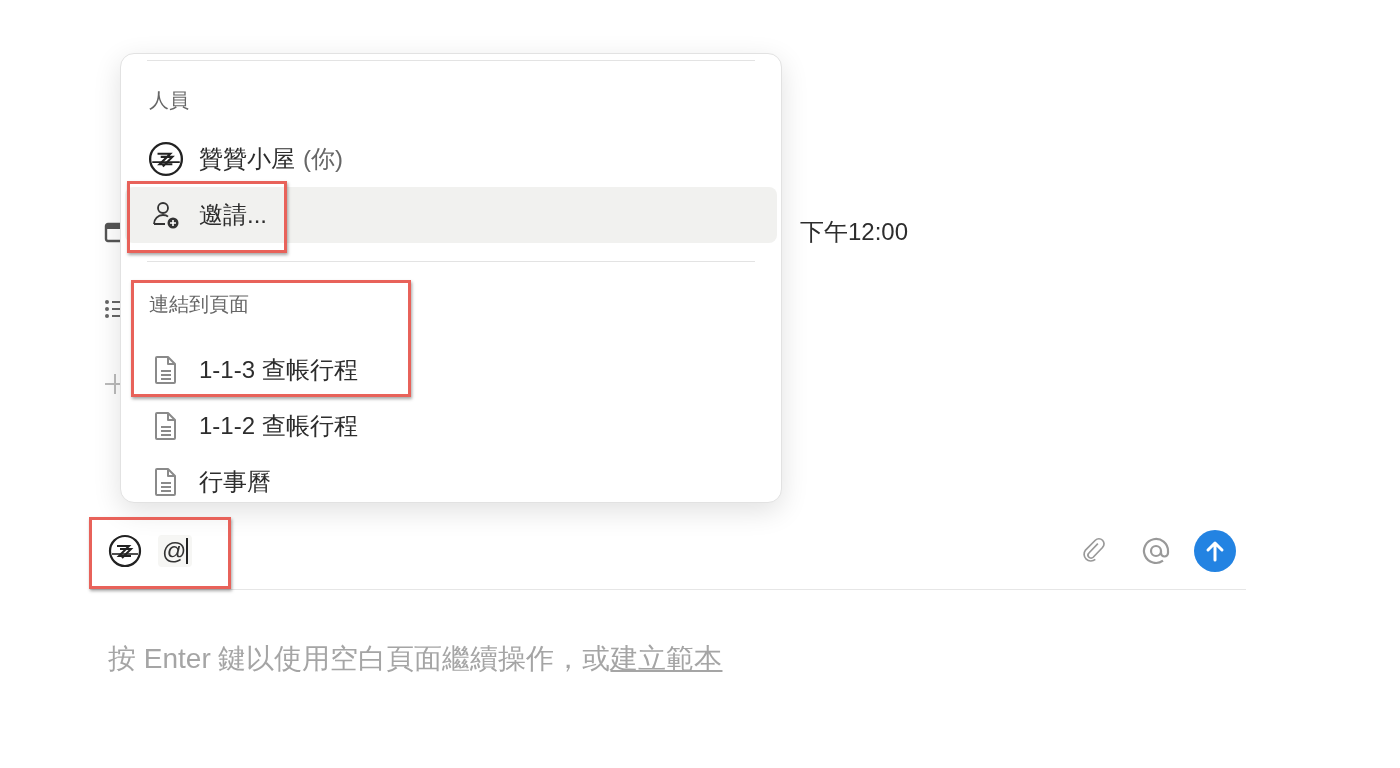 Image resolution: width=1400 pixels, height=768 pixels. Describe the element at coordinates (451, 426) in the screenshot. I see `menu-item: 1-1-2 查帳行程` at that location.